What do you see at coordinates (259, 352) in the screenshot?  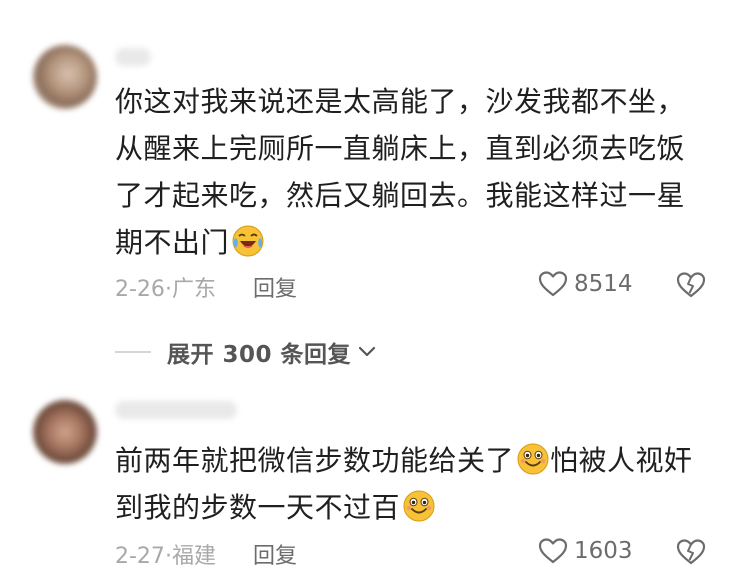 I see `expand-replies-label: 展开 300 条回复` at bounding box center [259, 352].